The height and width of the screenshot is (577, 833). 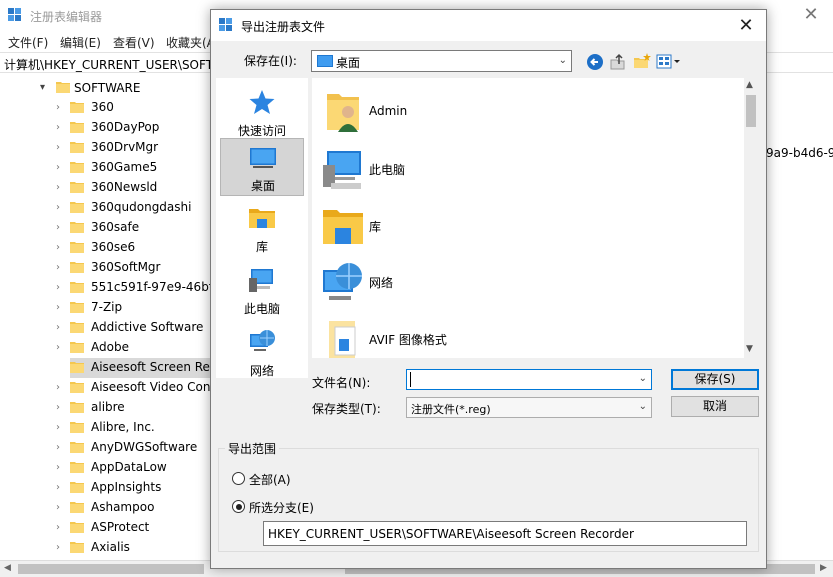 What do you see at coordinates (325, 61) in the screenshot?
I see `desktop-icon` at bounding box center [325, 61].